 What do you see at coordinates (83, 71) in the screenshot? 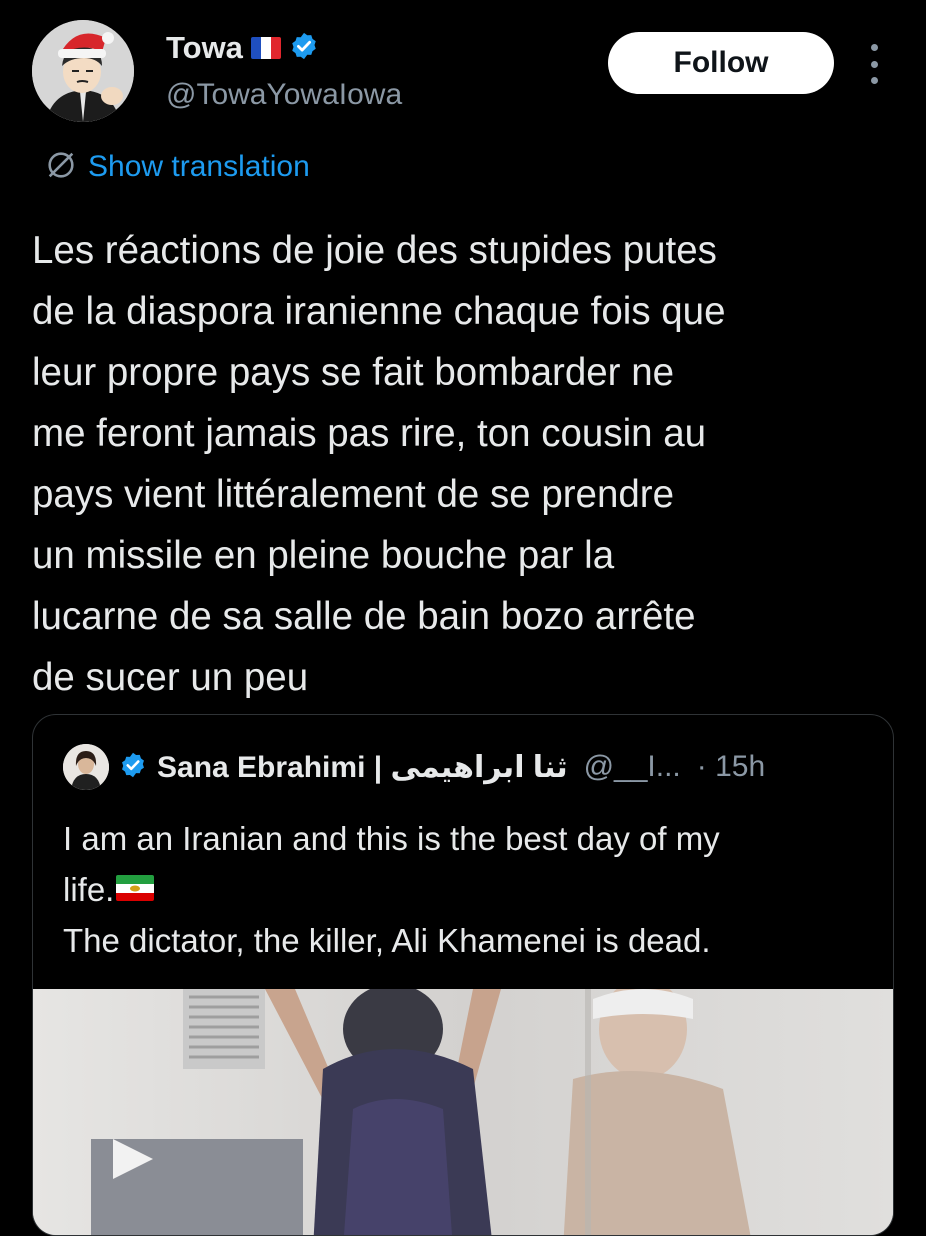
I see `user-avatar` at bounding box center [83, 71].